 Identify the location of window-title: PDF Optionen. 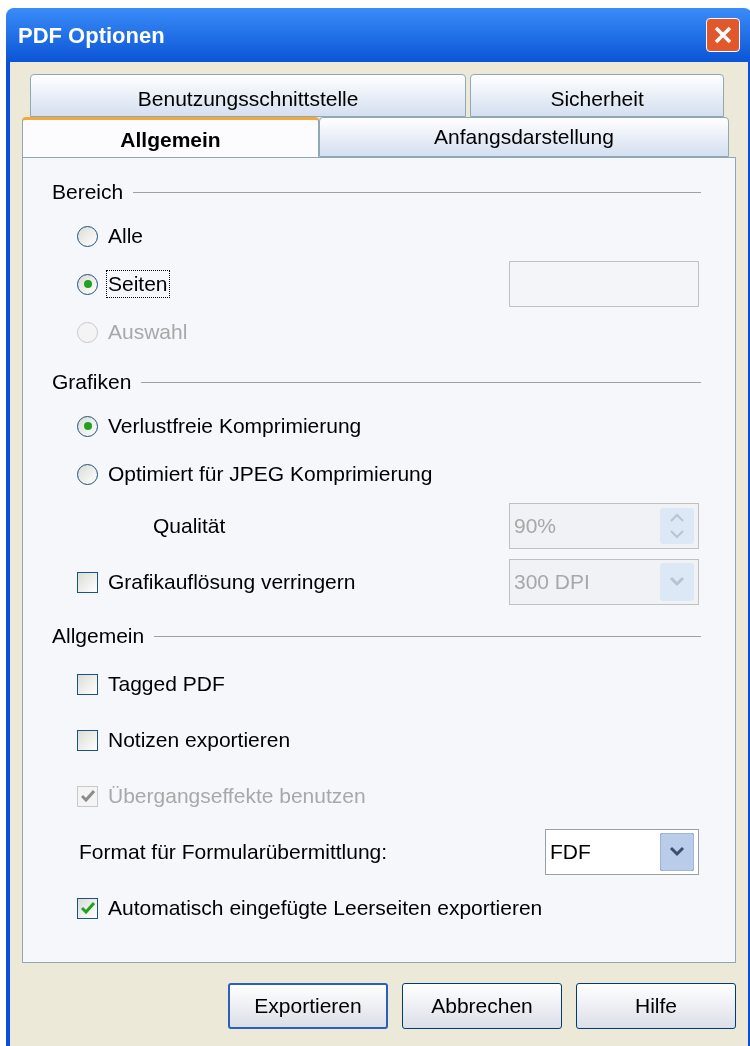
(91, 35).